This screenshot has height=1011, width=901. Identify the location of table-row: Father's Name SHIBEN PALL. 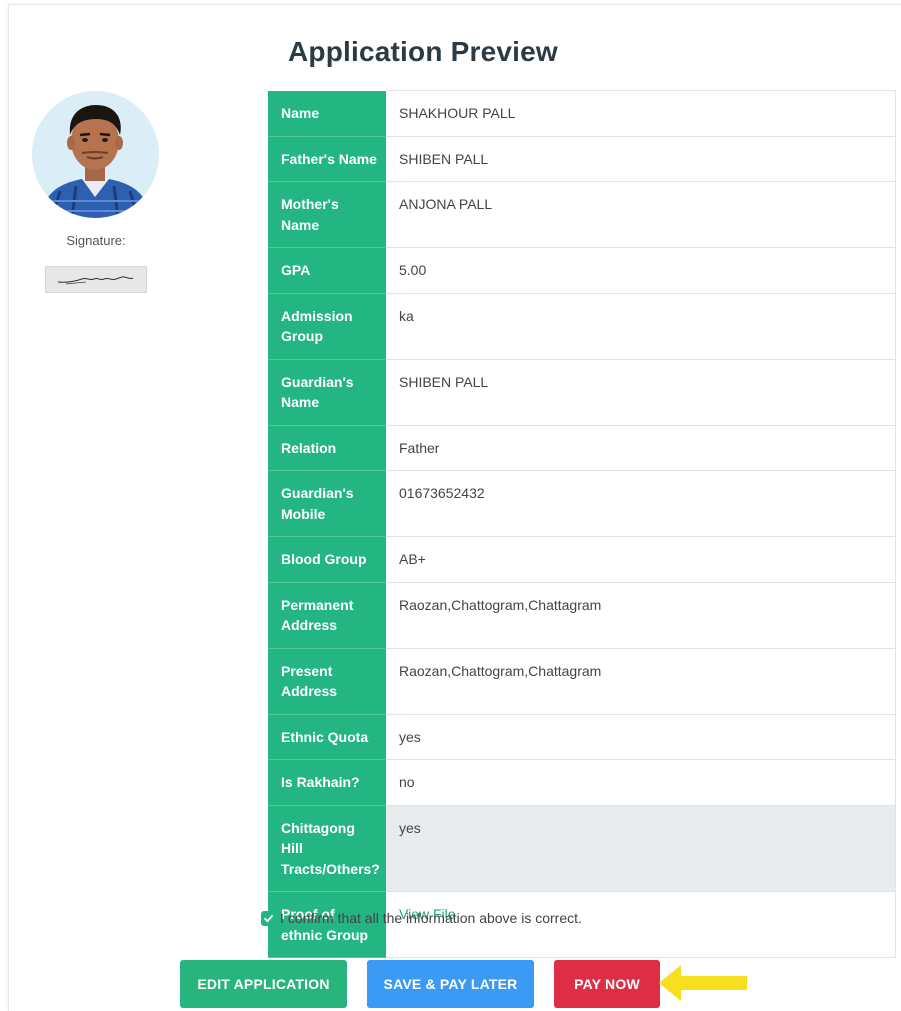
(582, 158).